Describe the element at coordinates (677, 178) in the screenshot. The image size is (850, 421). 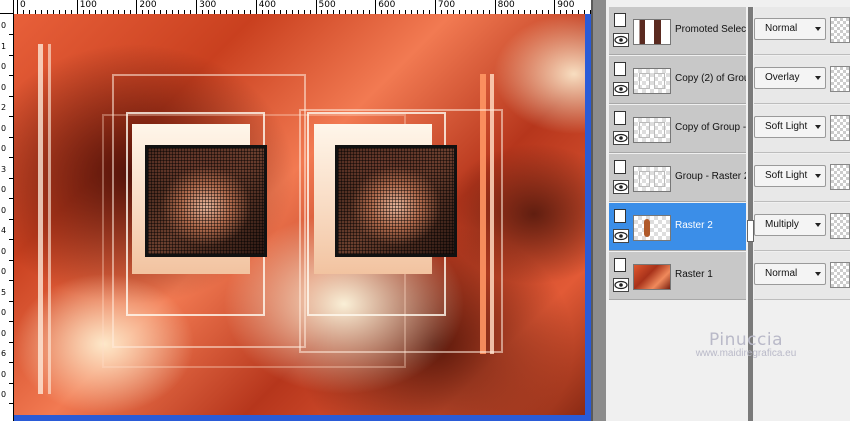
I see `layer-row: Group - Raster 2` at that location.